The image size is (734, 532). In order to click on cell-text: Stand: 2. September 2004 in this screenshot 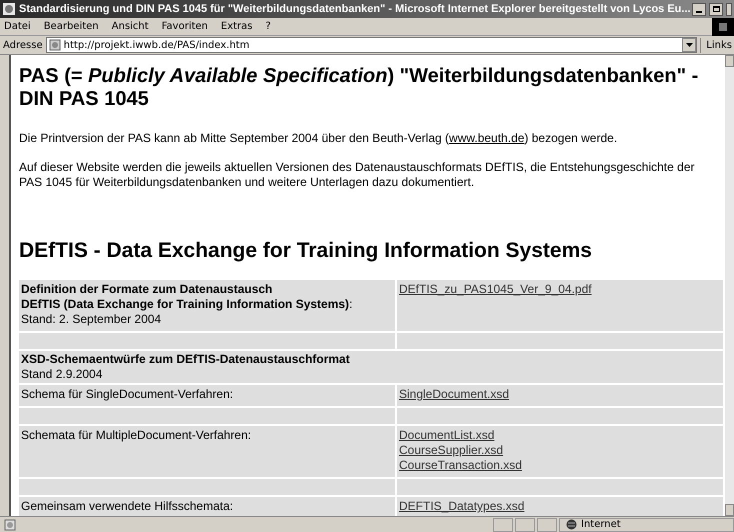, I will do `click(91, 319)`.